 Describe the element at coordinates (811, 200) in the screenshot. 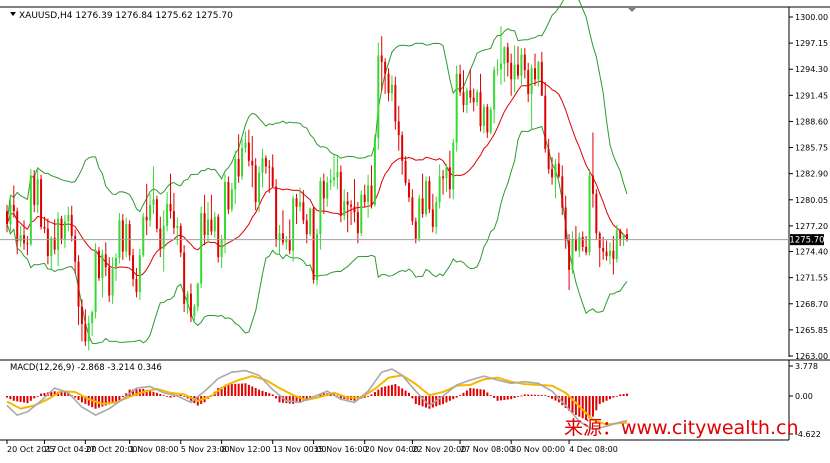

I see `price-tick-label: 1280.05` at that location.